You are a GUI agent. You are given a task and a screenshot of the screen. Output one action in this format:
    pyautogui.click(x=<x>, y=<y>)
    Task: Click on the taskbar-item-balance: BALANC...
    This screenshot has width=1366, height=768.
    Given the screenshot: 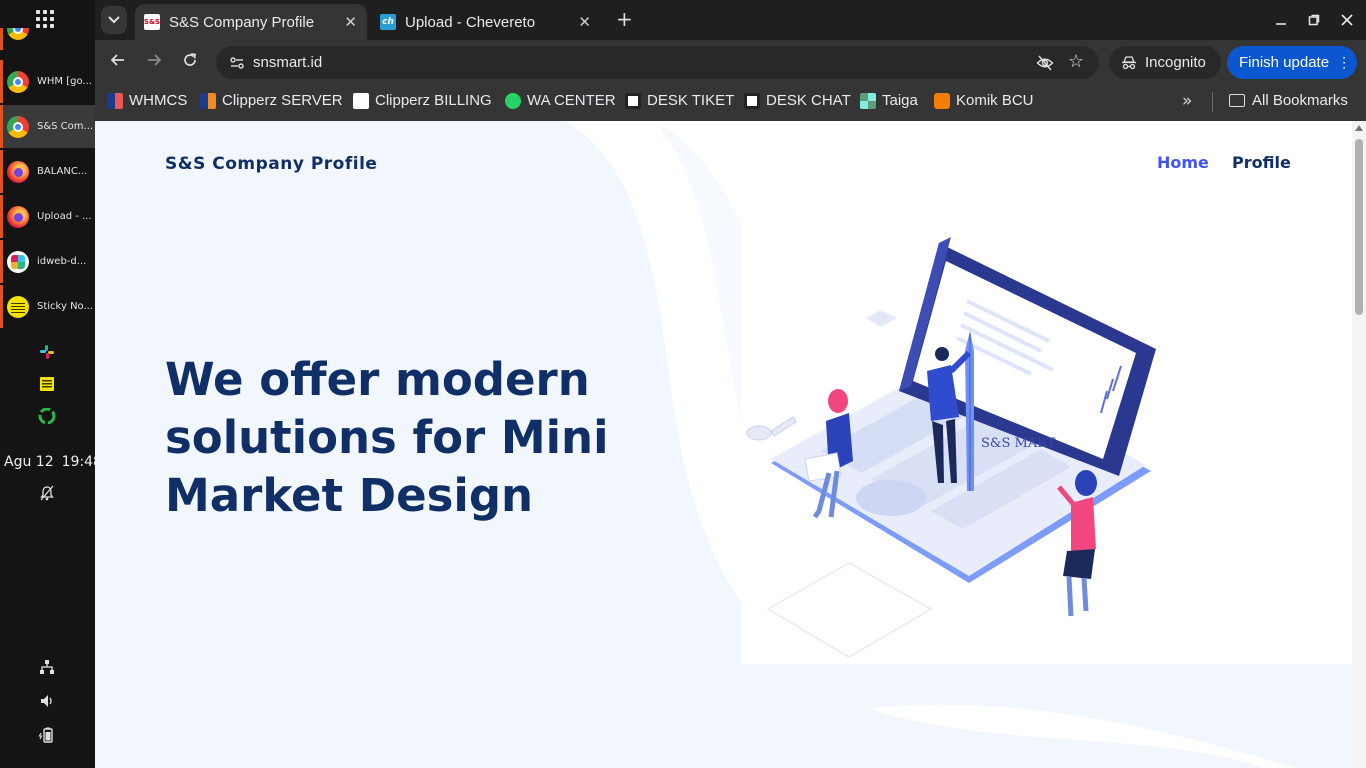 What is the action you would take?
    pyautogui.click(x=47, y=171)
    